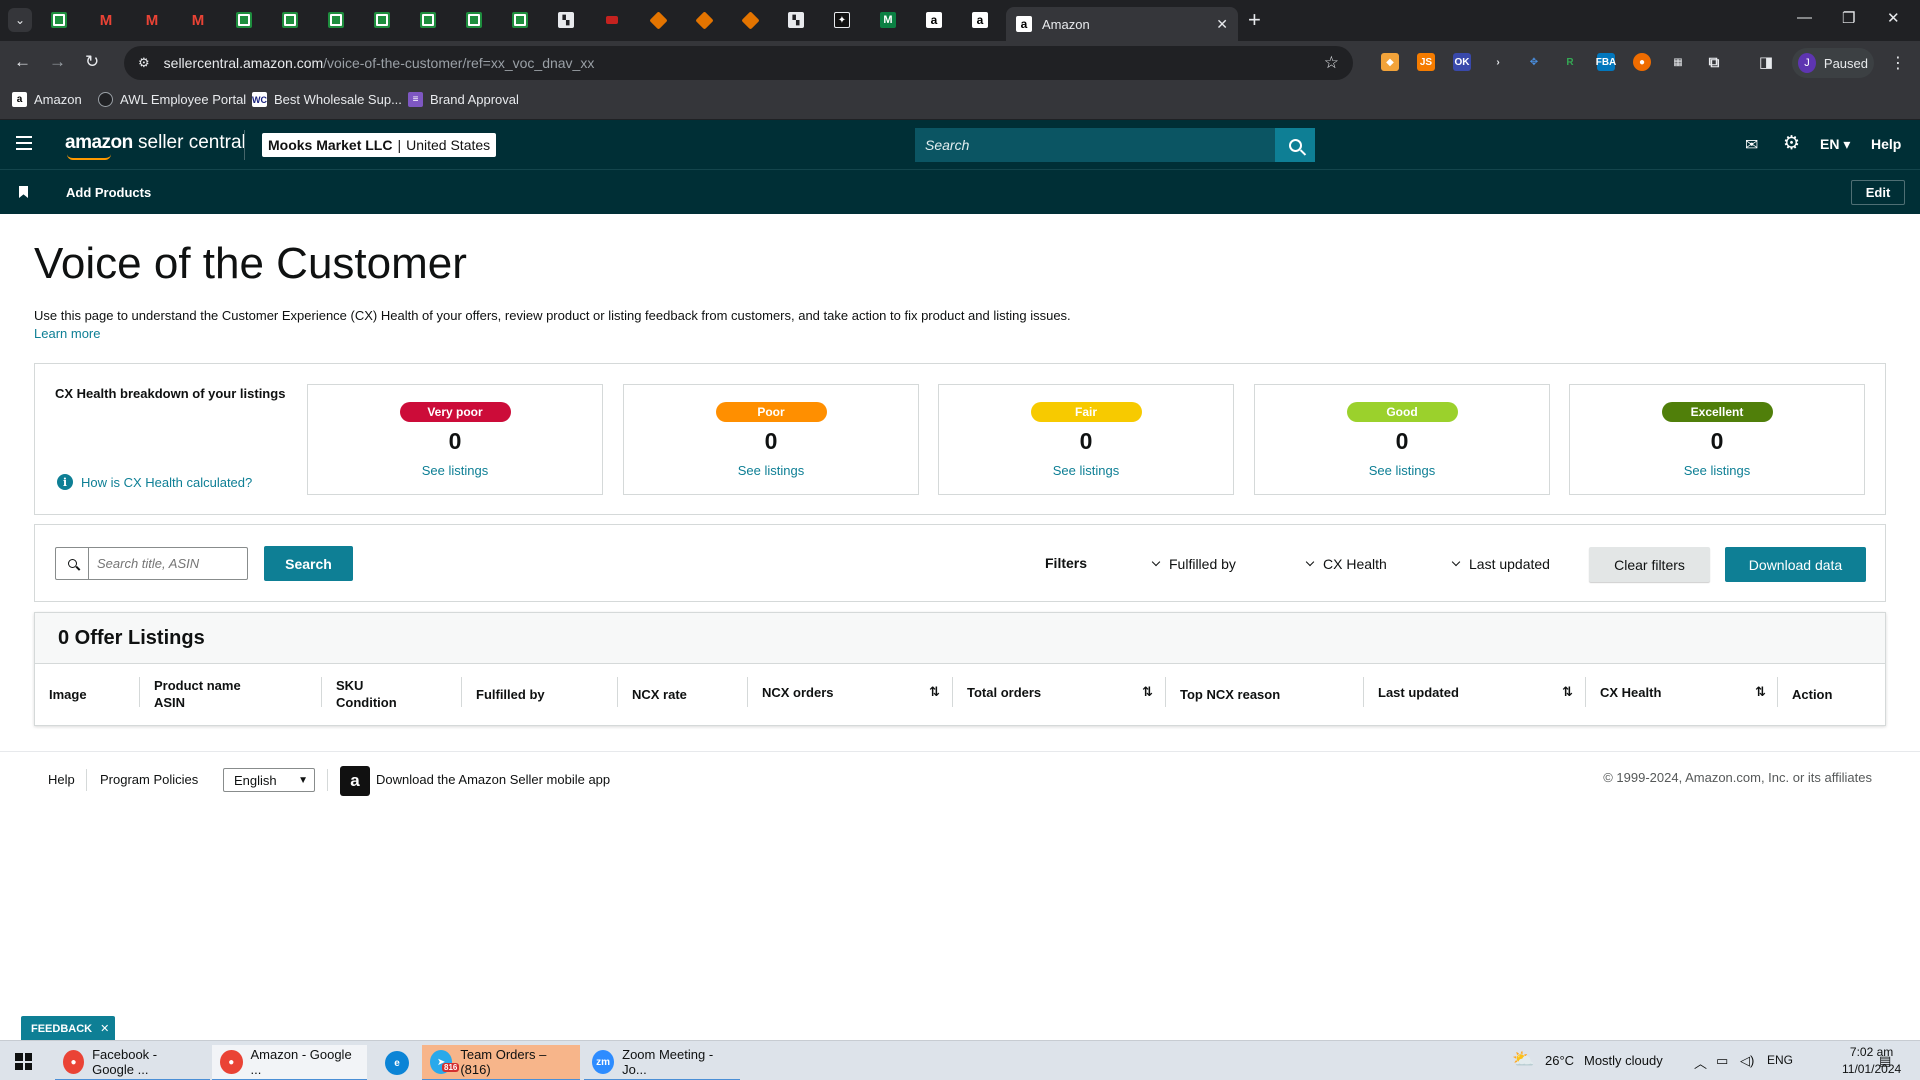 This screenshot has height=1080, width=1920. Describe the element at coordinates (1498, 62) in the screenshot. I see `extension-icon: ›` at that location.